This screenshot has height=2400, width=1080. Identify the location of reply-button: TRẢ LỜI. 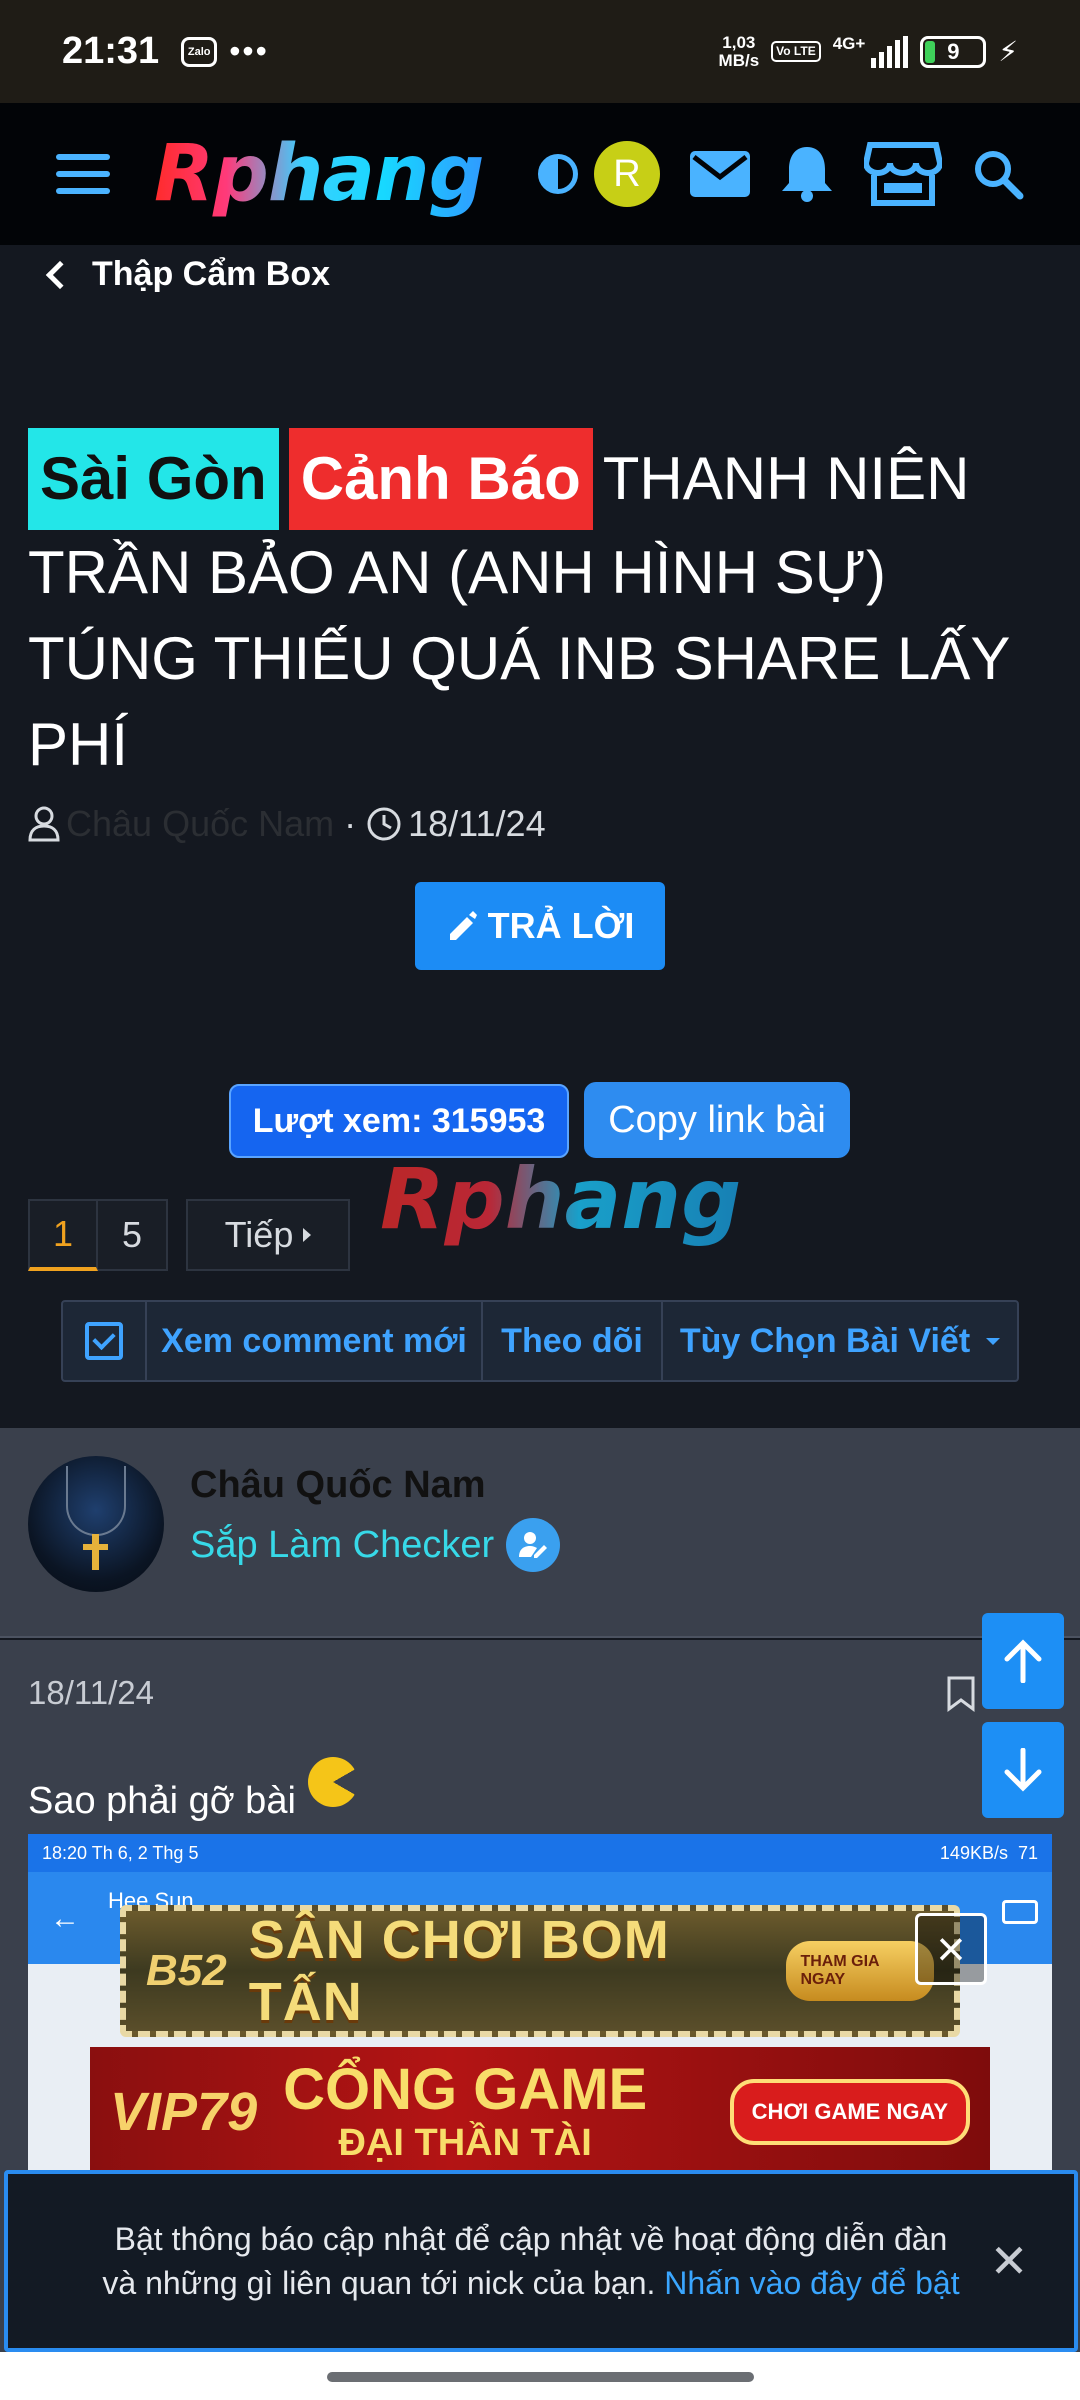
(540, 926).